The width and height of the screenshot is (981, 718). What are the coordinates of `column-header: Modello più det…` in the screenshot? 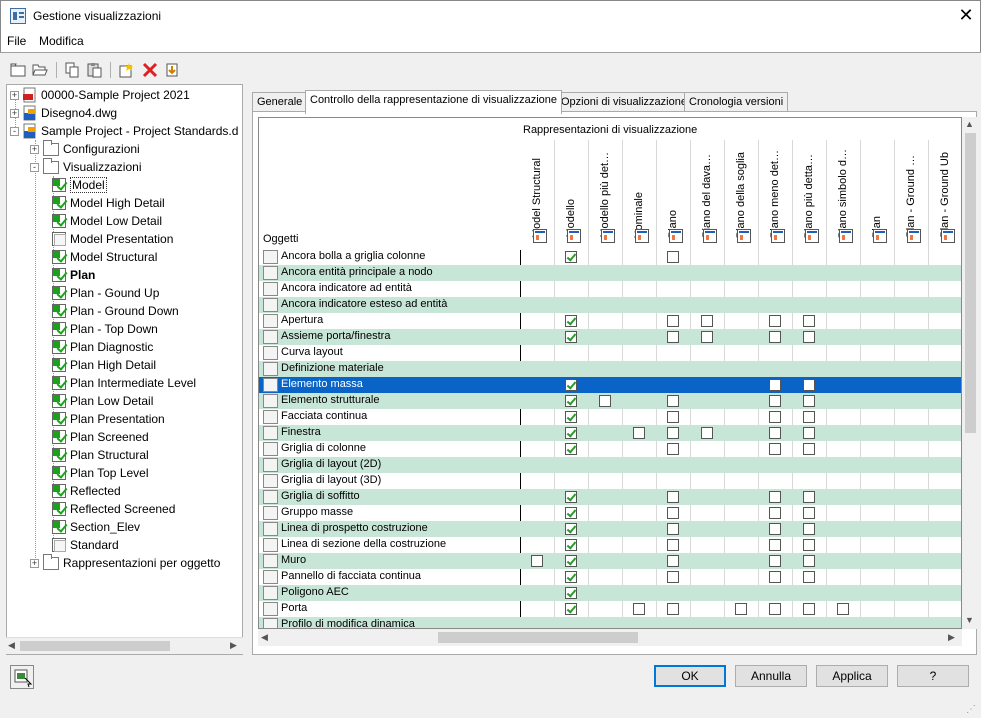 It's located at (606, 190).